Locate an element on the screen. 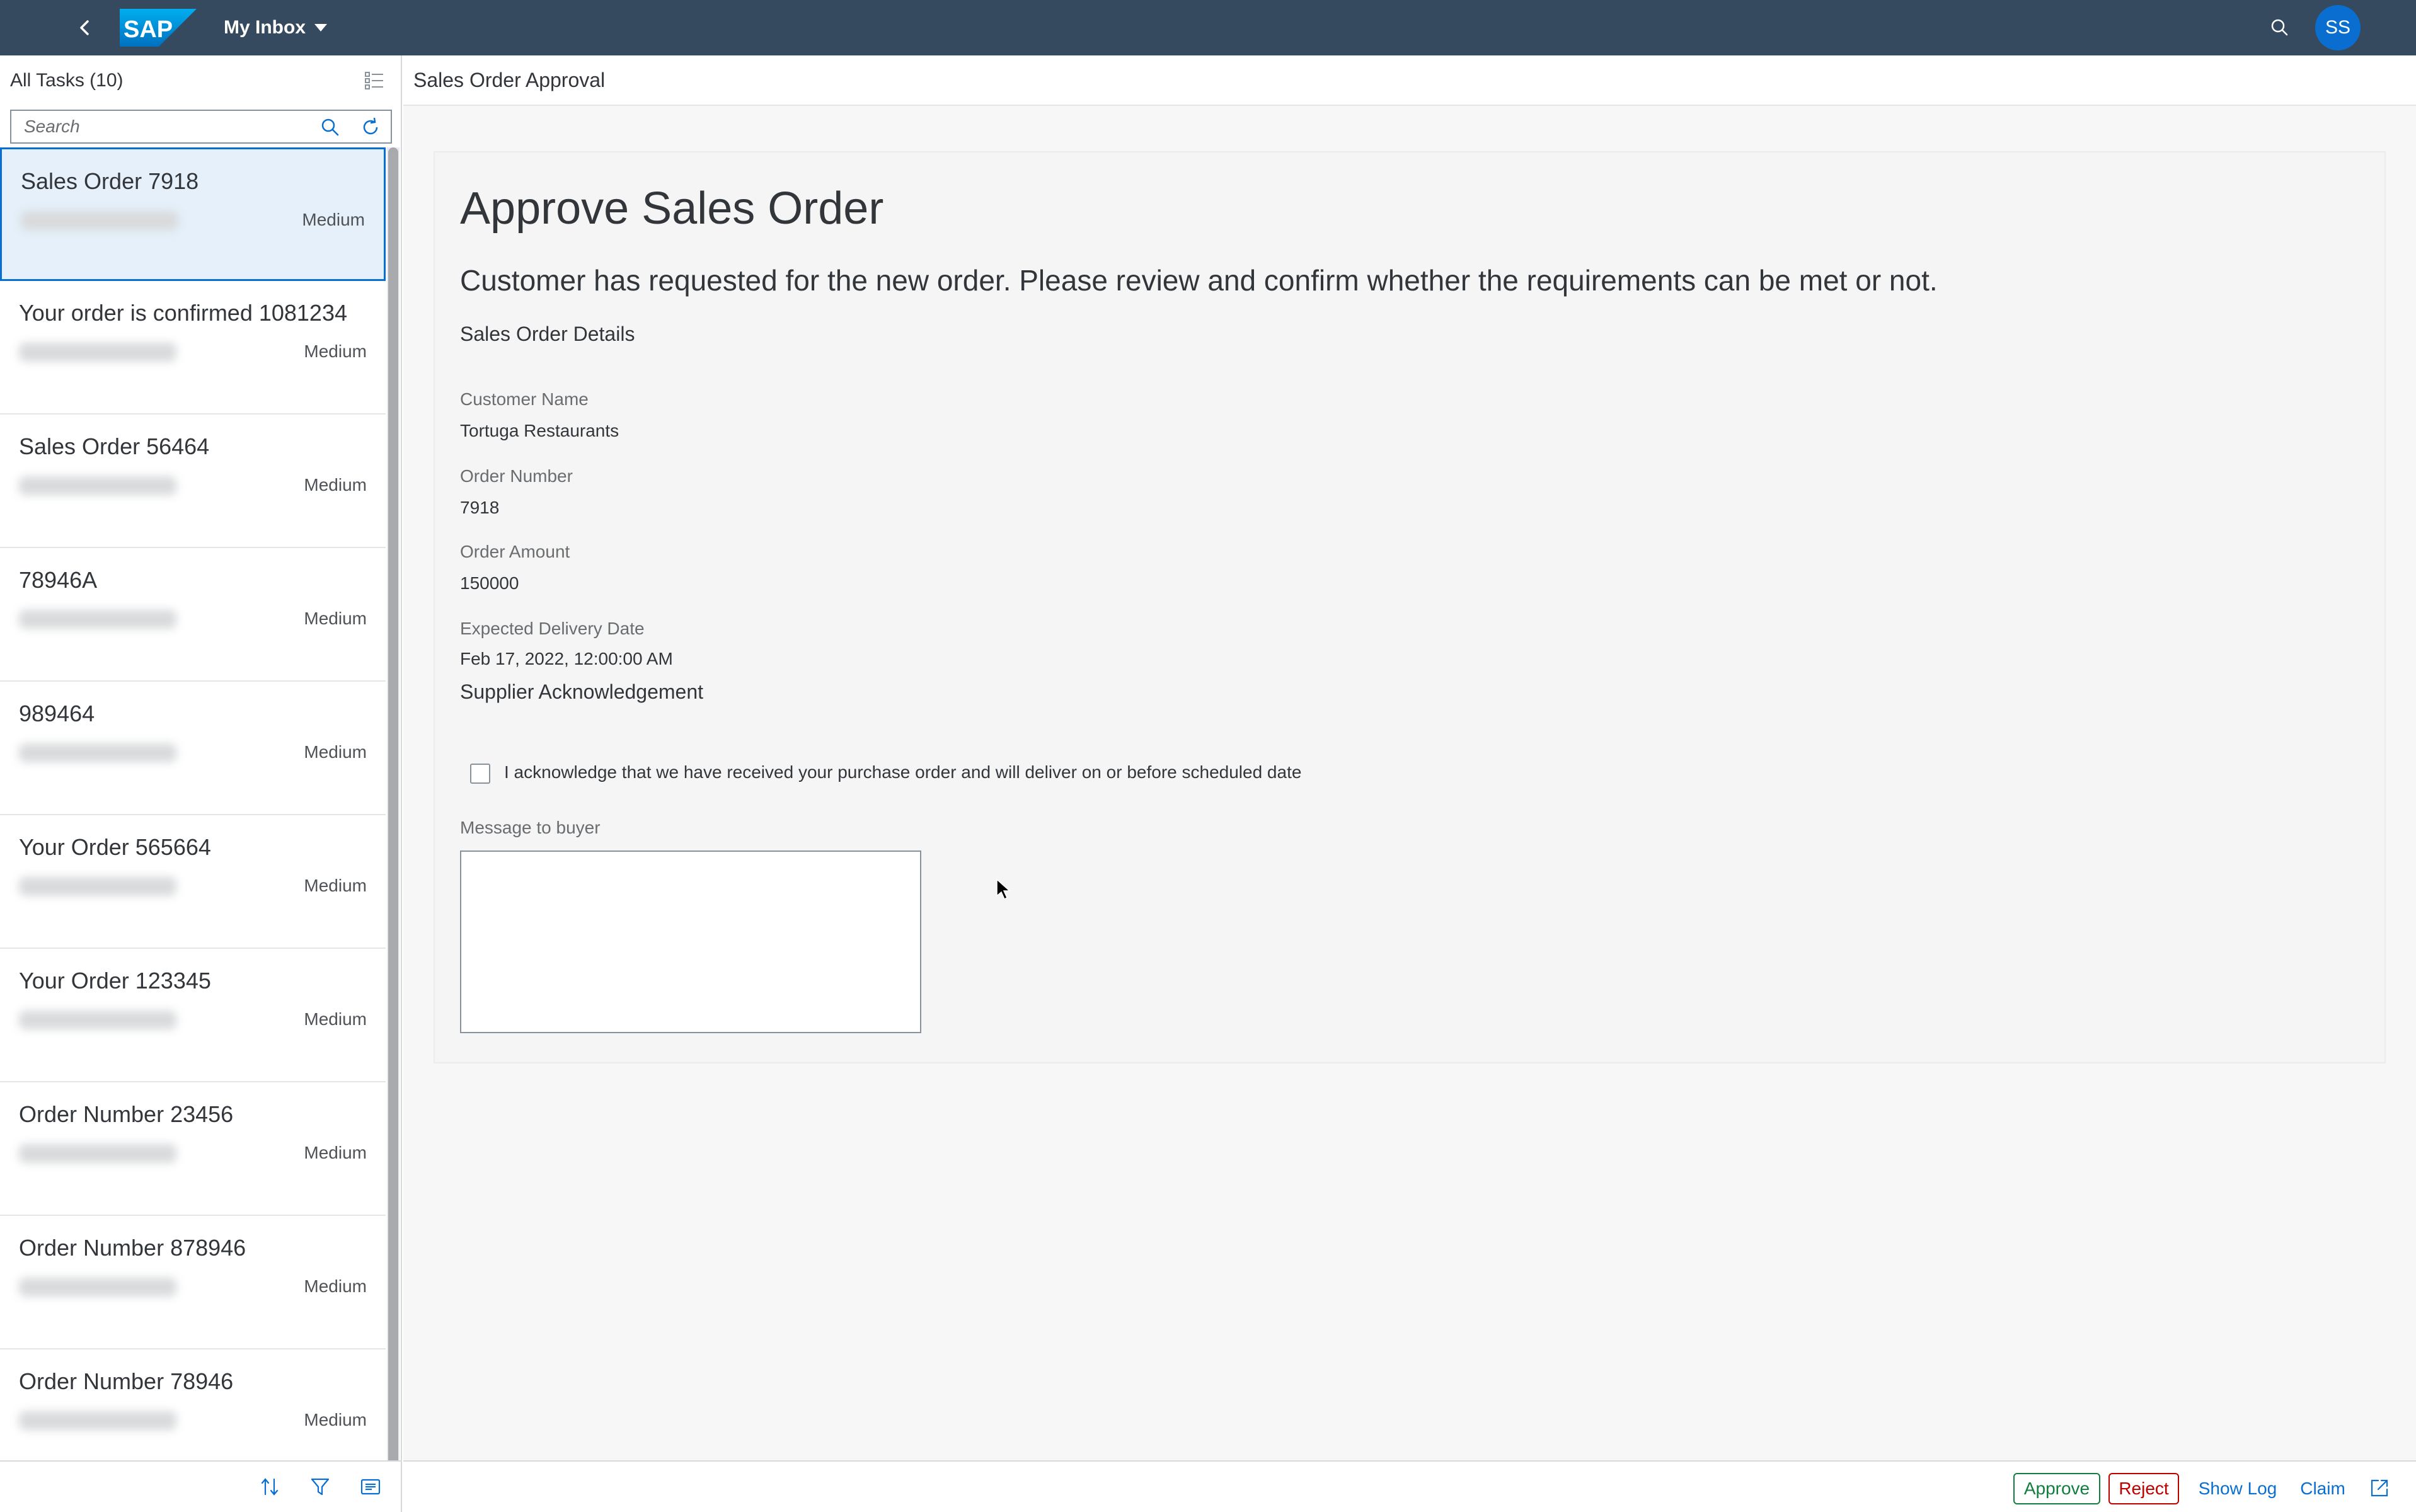  user-avatar: SS is located at coordinates (2338, 27).